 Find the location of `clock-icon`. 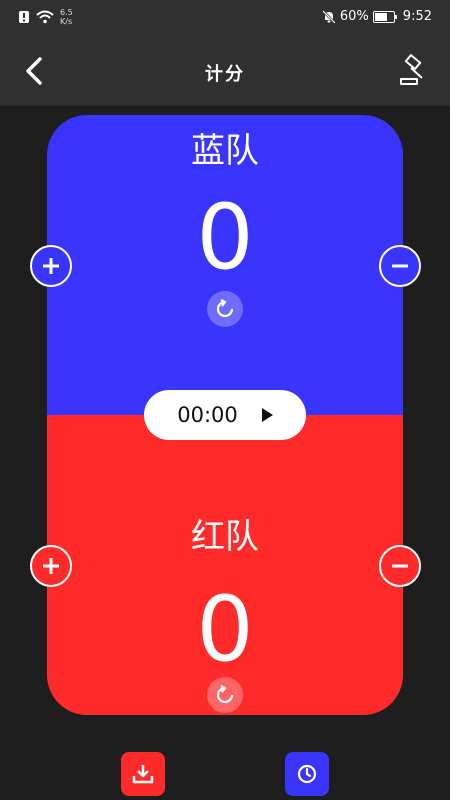

clock-icon is located at coordinates (307, 774).